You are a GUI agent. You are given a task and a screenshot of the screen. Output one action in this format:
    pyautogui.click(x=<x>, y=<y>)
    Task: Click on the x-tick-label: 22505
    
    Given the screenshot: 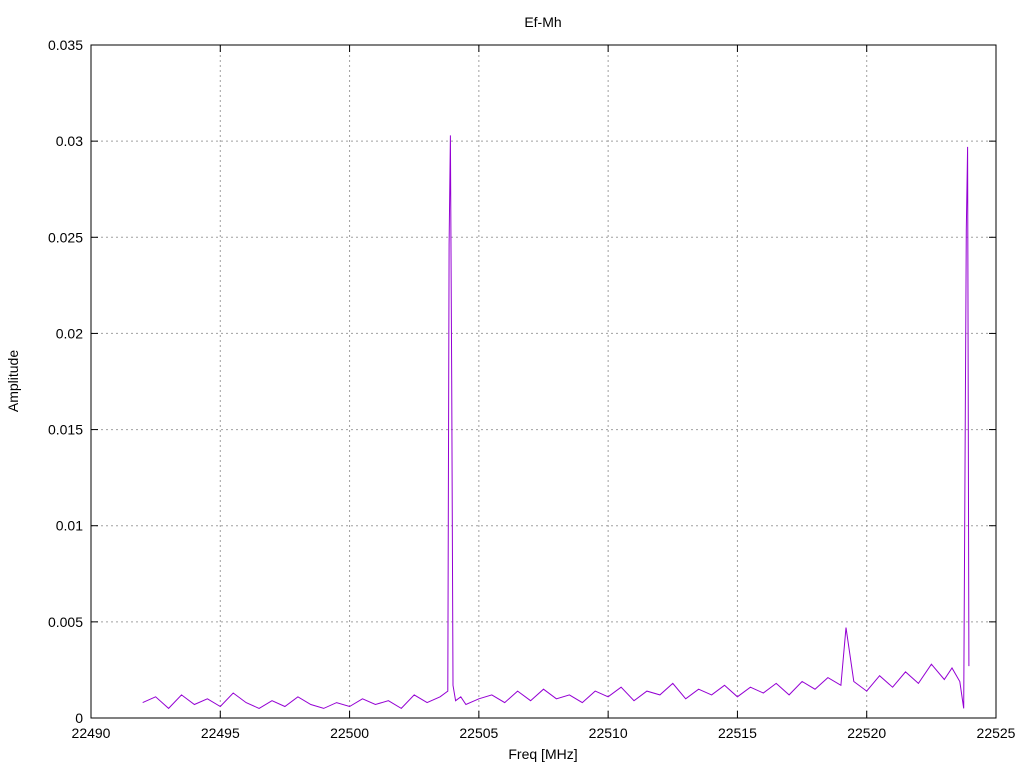 What is the action you would take?
    pyautogui.click(x=478, y=733)
    